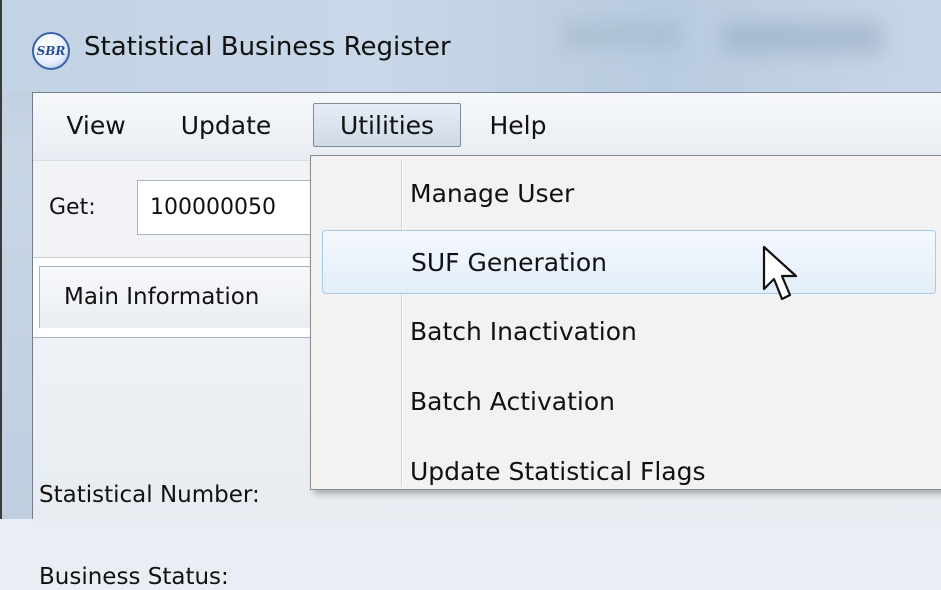 This screenshot has width=941, height=590. Describe the element at coordinates (492, 193) in the screenshot. I see `menu-item-label: Manage User` at that location.